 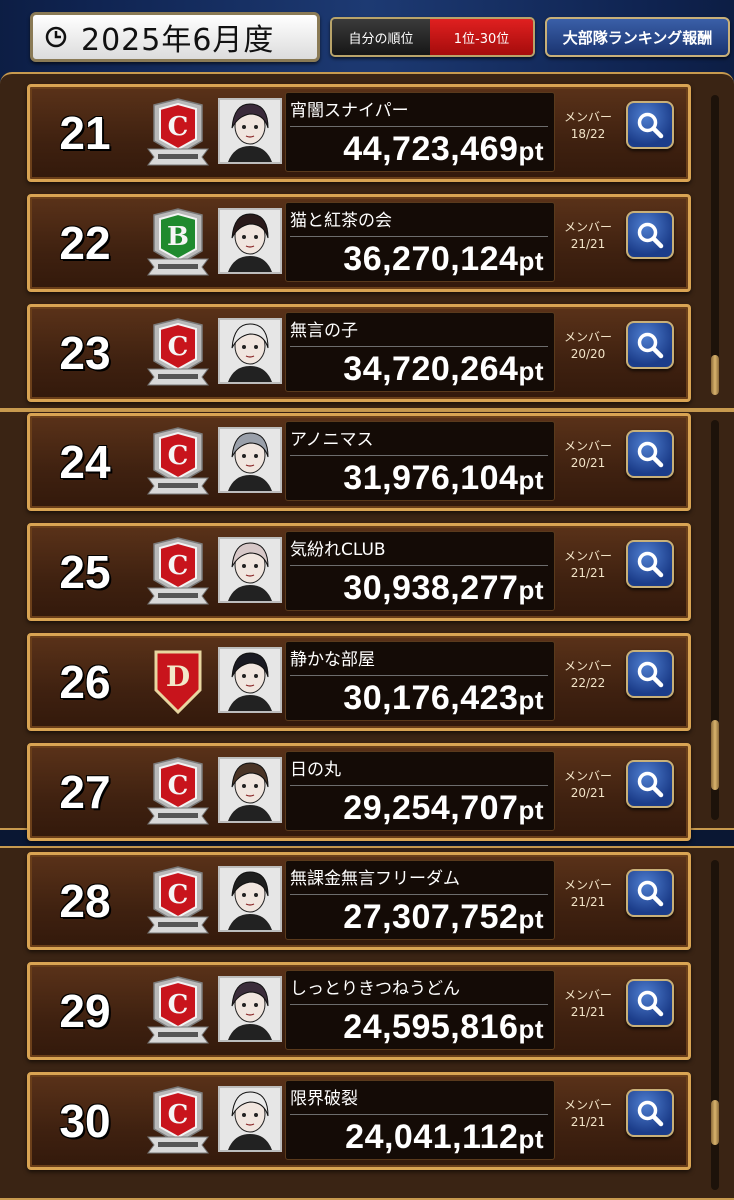 What do you see at coordinates (359, 353) in the screenshot?
I see `ranking-row: 23 C 無言の子 34,720,264pt メンバー 20/20` at bounding box center [359, 353].